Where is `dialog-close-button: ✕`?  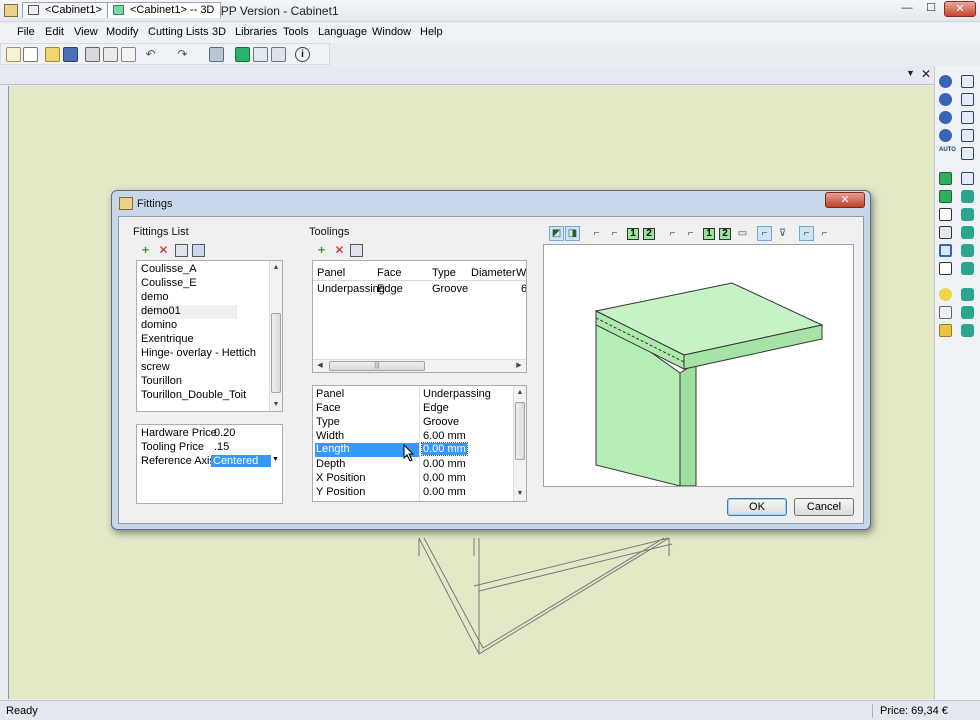
dialog-close-button: ✕ is located at coordinates (845, 200).